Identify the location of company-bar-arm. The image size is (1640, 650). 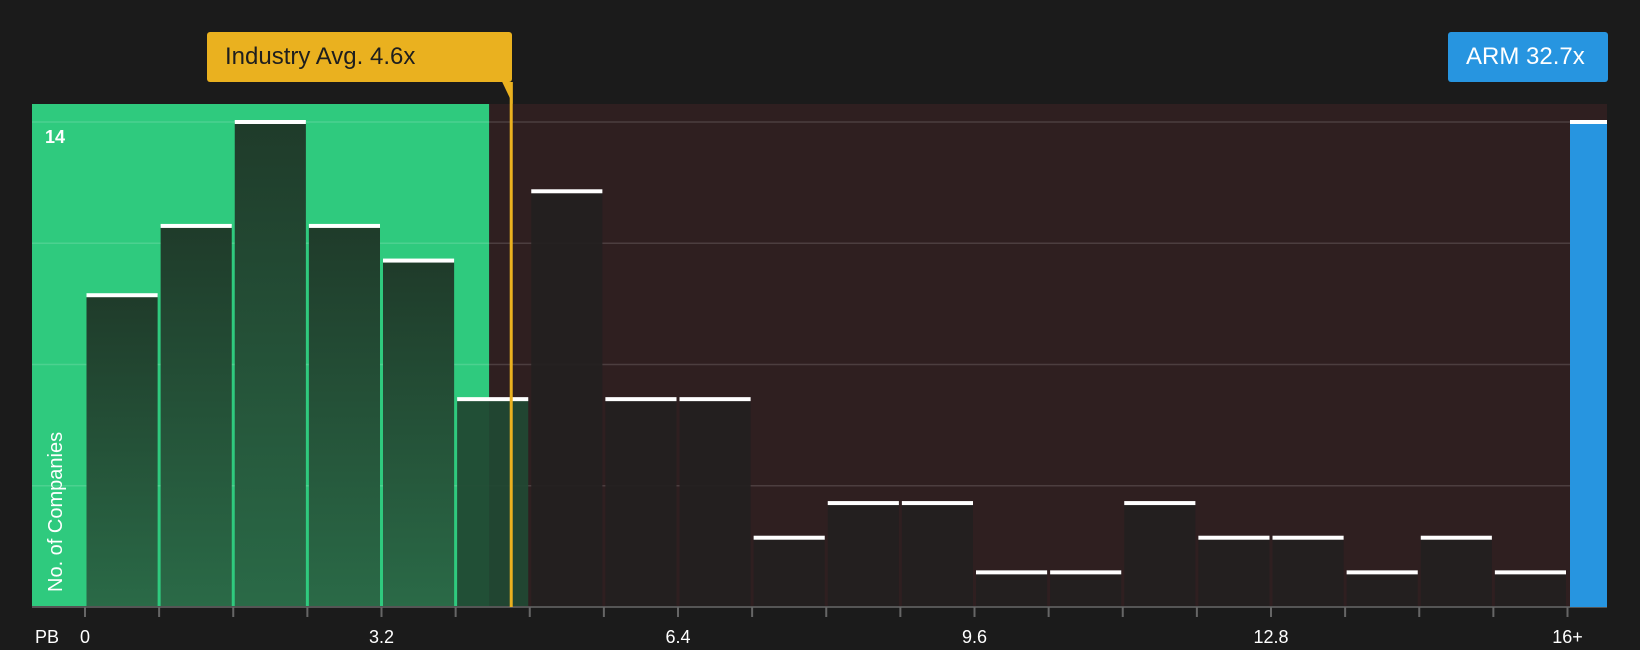
(1588, 364).